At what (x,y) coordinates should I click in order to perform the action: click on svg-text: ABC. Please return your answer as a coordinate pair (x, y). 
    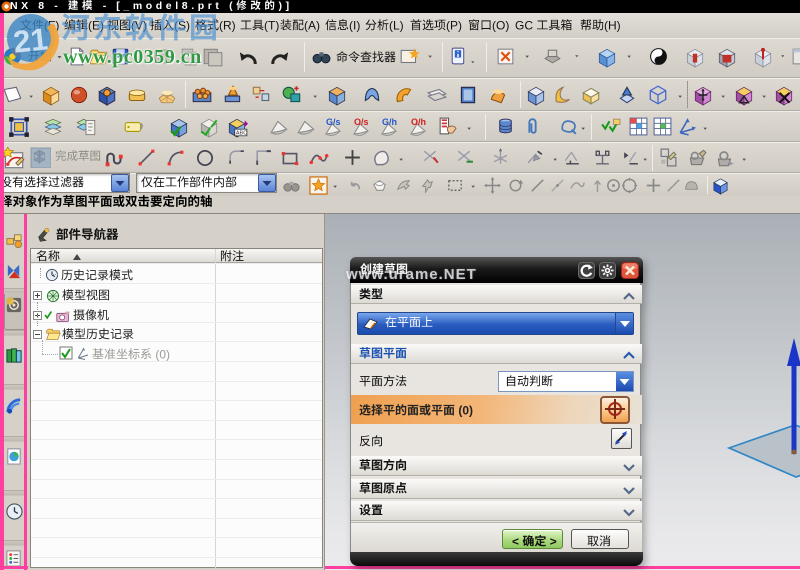
    Looking at the image, I should click on (241, 134).